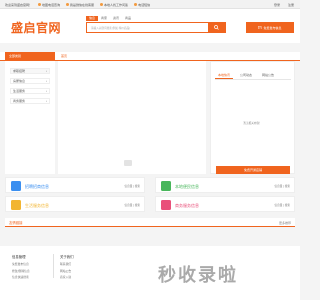 This screenshot has width=320, height=300. Describe the element at coordinates (166, 186) in the screenshot. I see `home-icon` at that location.